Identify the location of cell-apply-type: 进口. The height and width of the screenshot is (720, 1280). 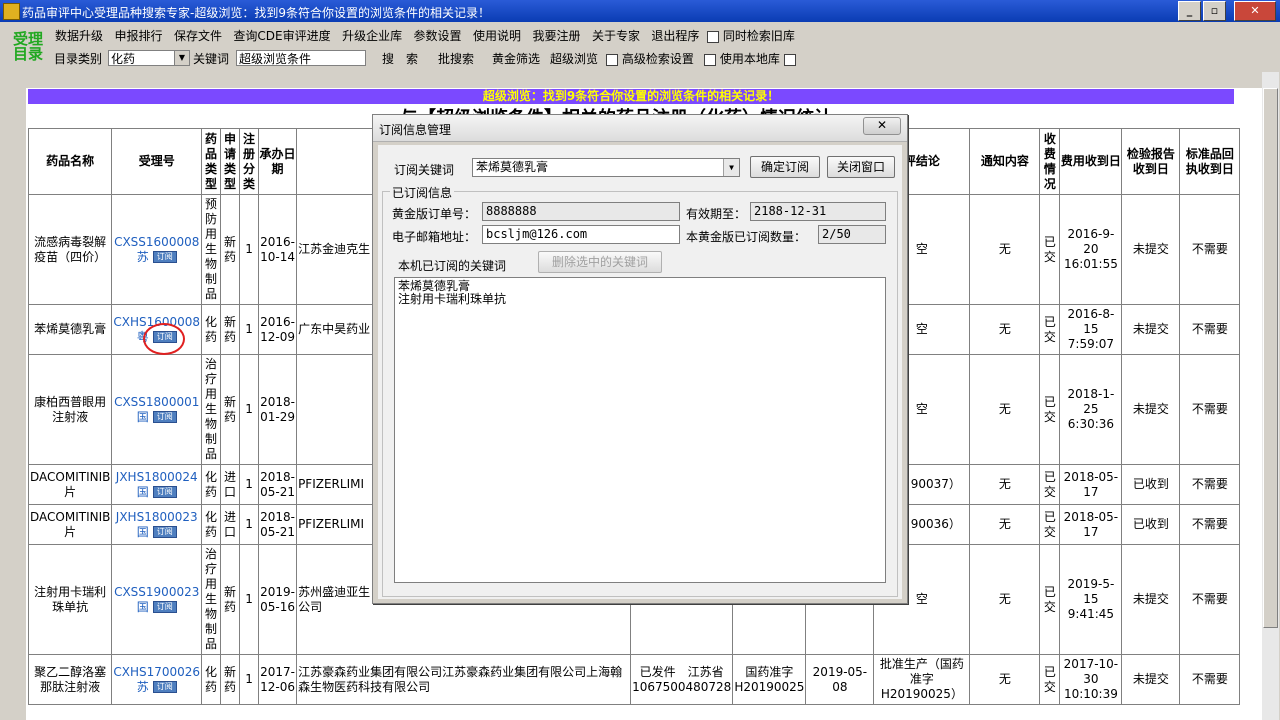
(230, 484).